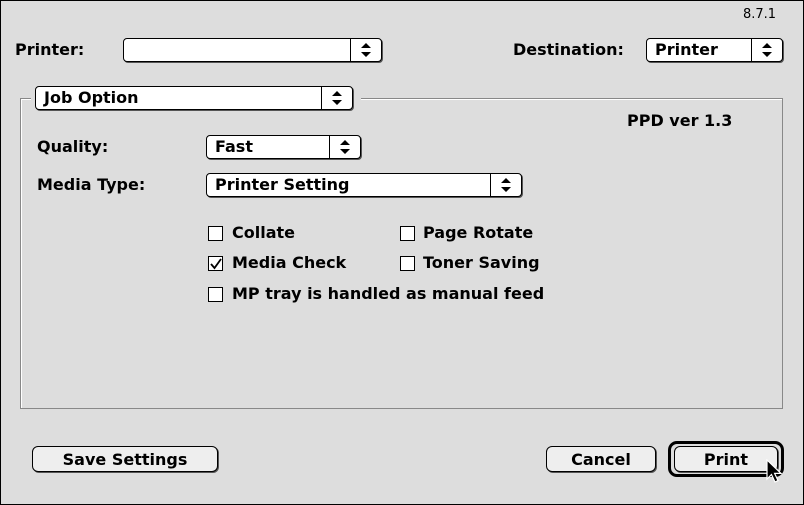 This screenshot has height=505, width=804. What do you see at coordinates (760, 14) in the screenshot?
I see `version-label: 8.7.1` at bounding box center [760, 14].